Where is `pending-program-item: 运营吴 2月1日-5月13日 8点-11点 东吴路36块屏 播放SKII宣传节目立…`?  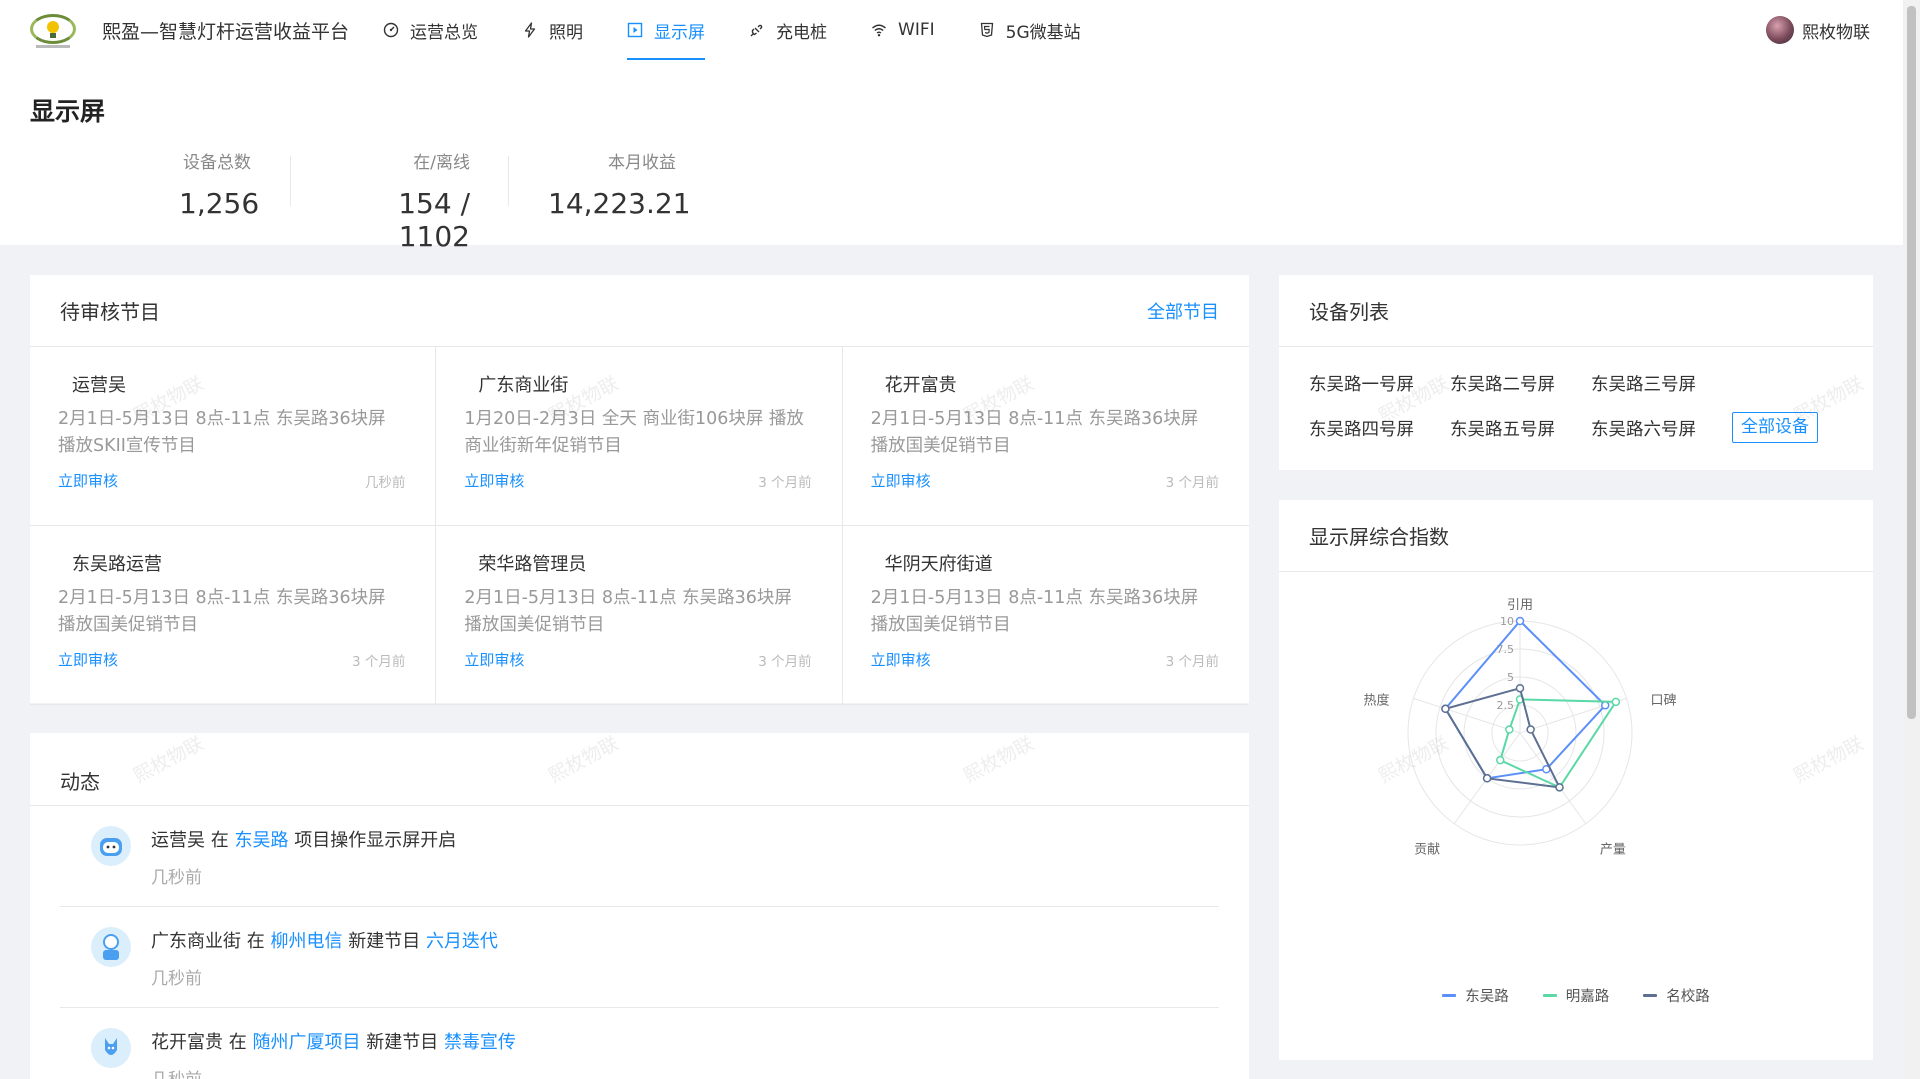 pending-program-item: 运营吴 2月1日-5月13日 8点-11点 东吴路36块屏 播放SKII宣传节目立… is located at coordinates (233, 436).